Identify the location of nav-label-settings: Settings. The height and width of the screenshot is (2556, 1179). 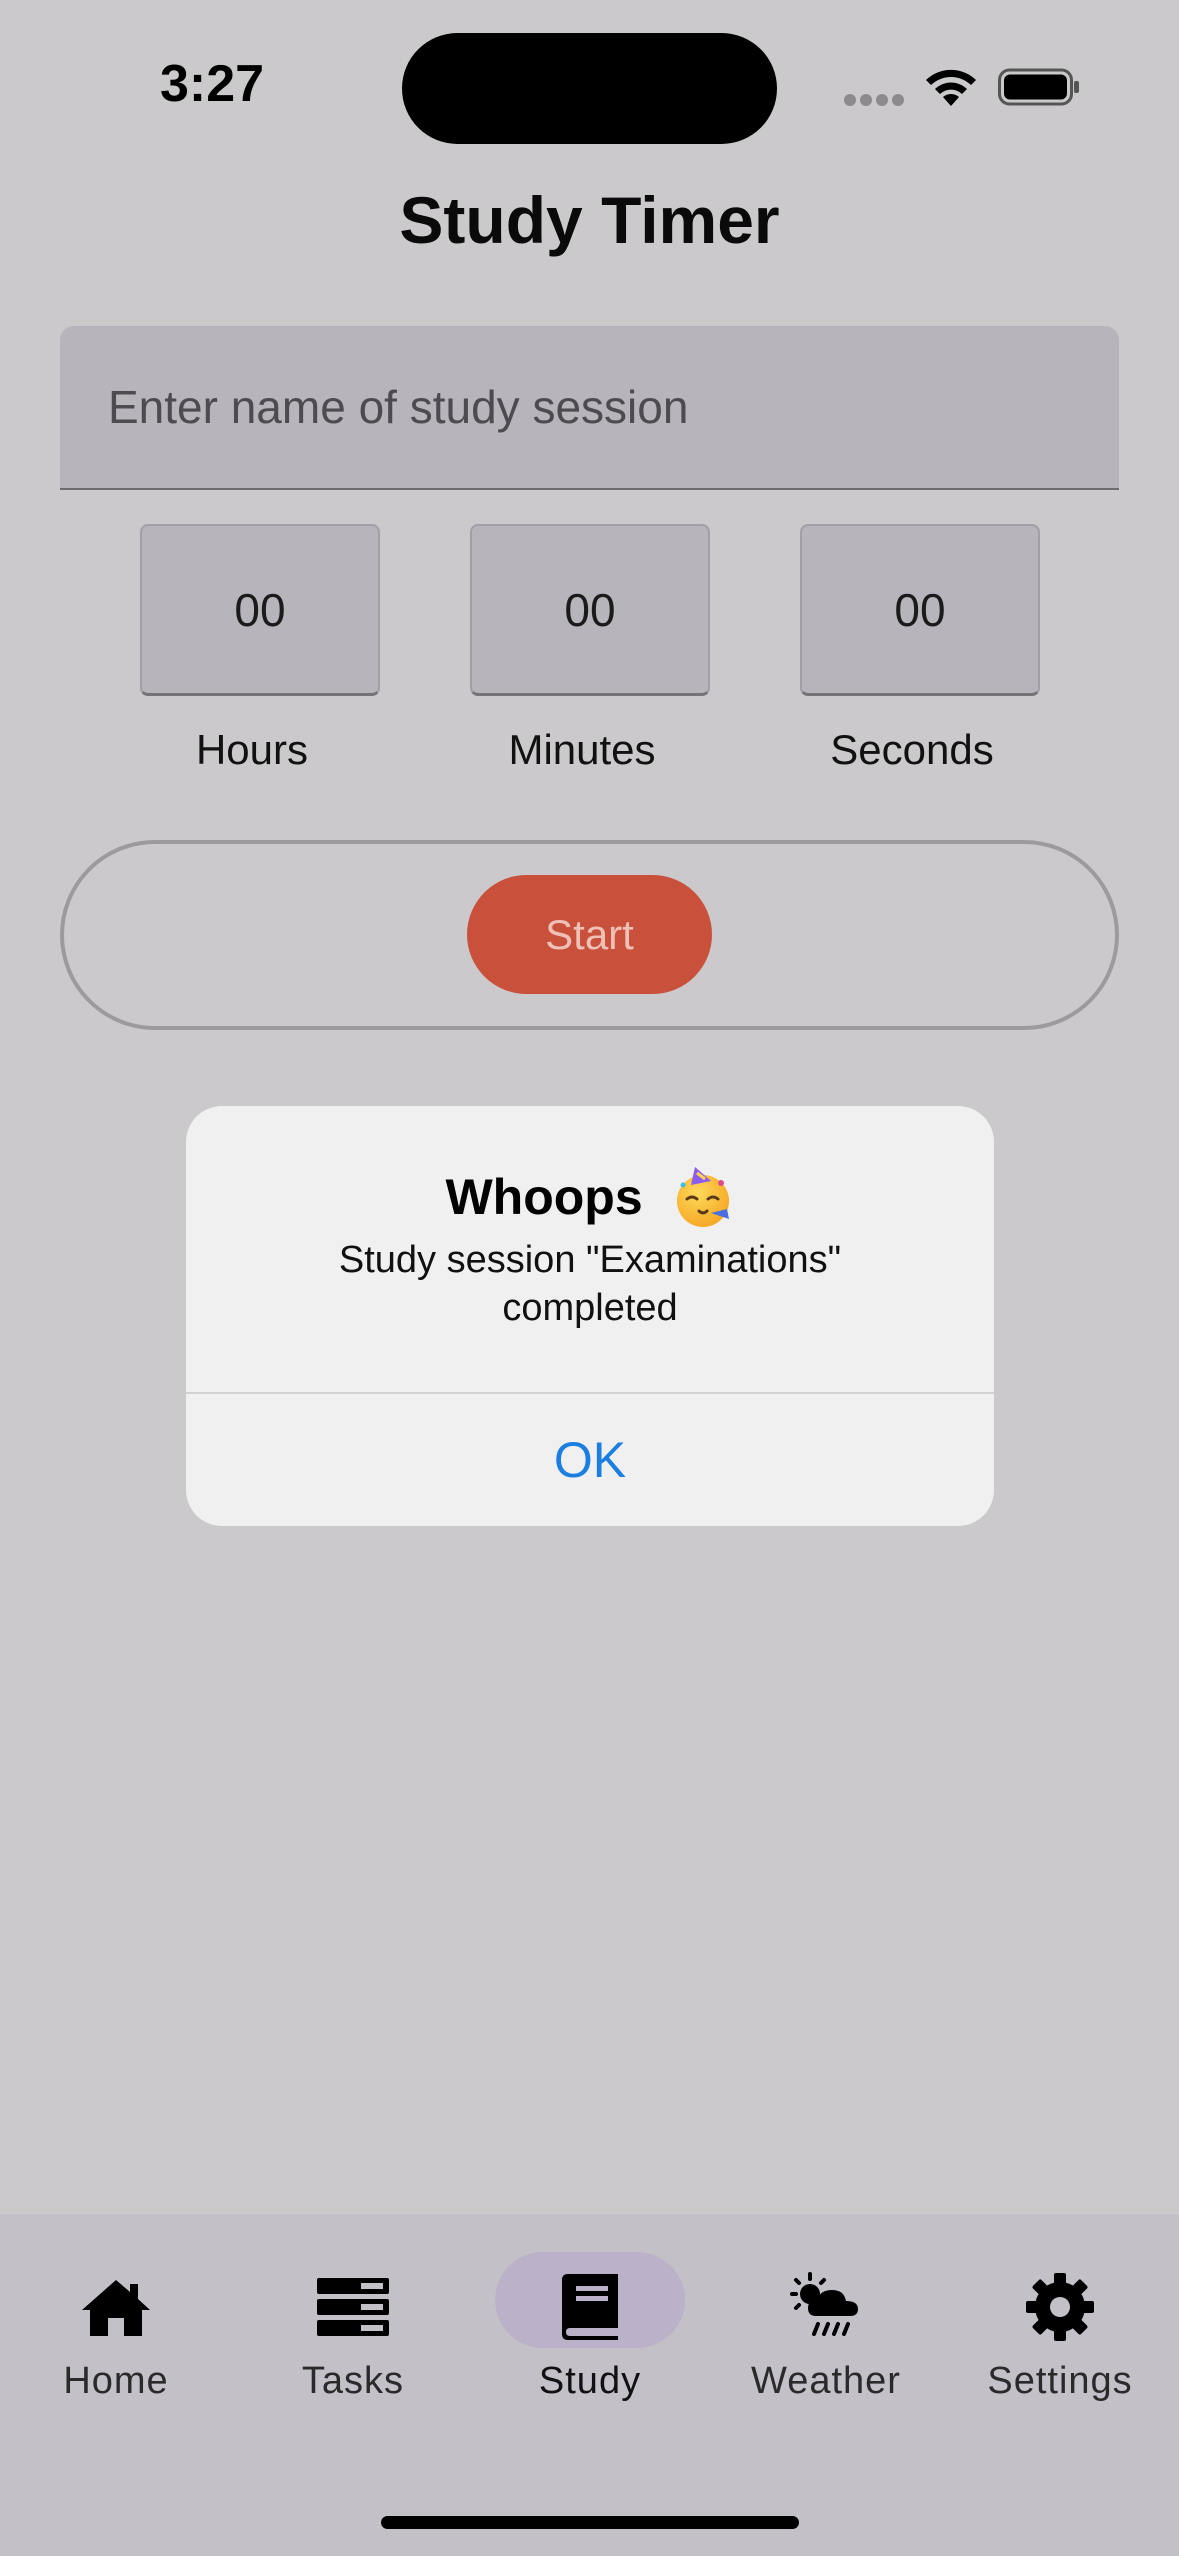
(1060, 2381).